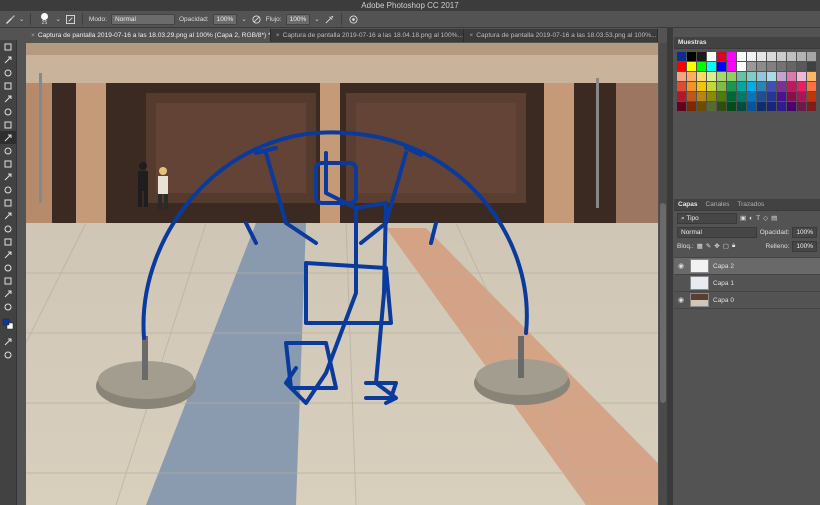  What do you see at coordinates (681, 266) in the screenshot?
I see `eye-icon: ◉` at bounding box center [681, 266].